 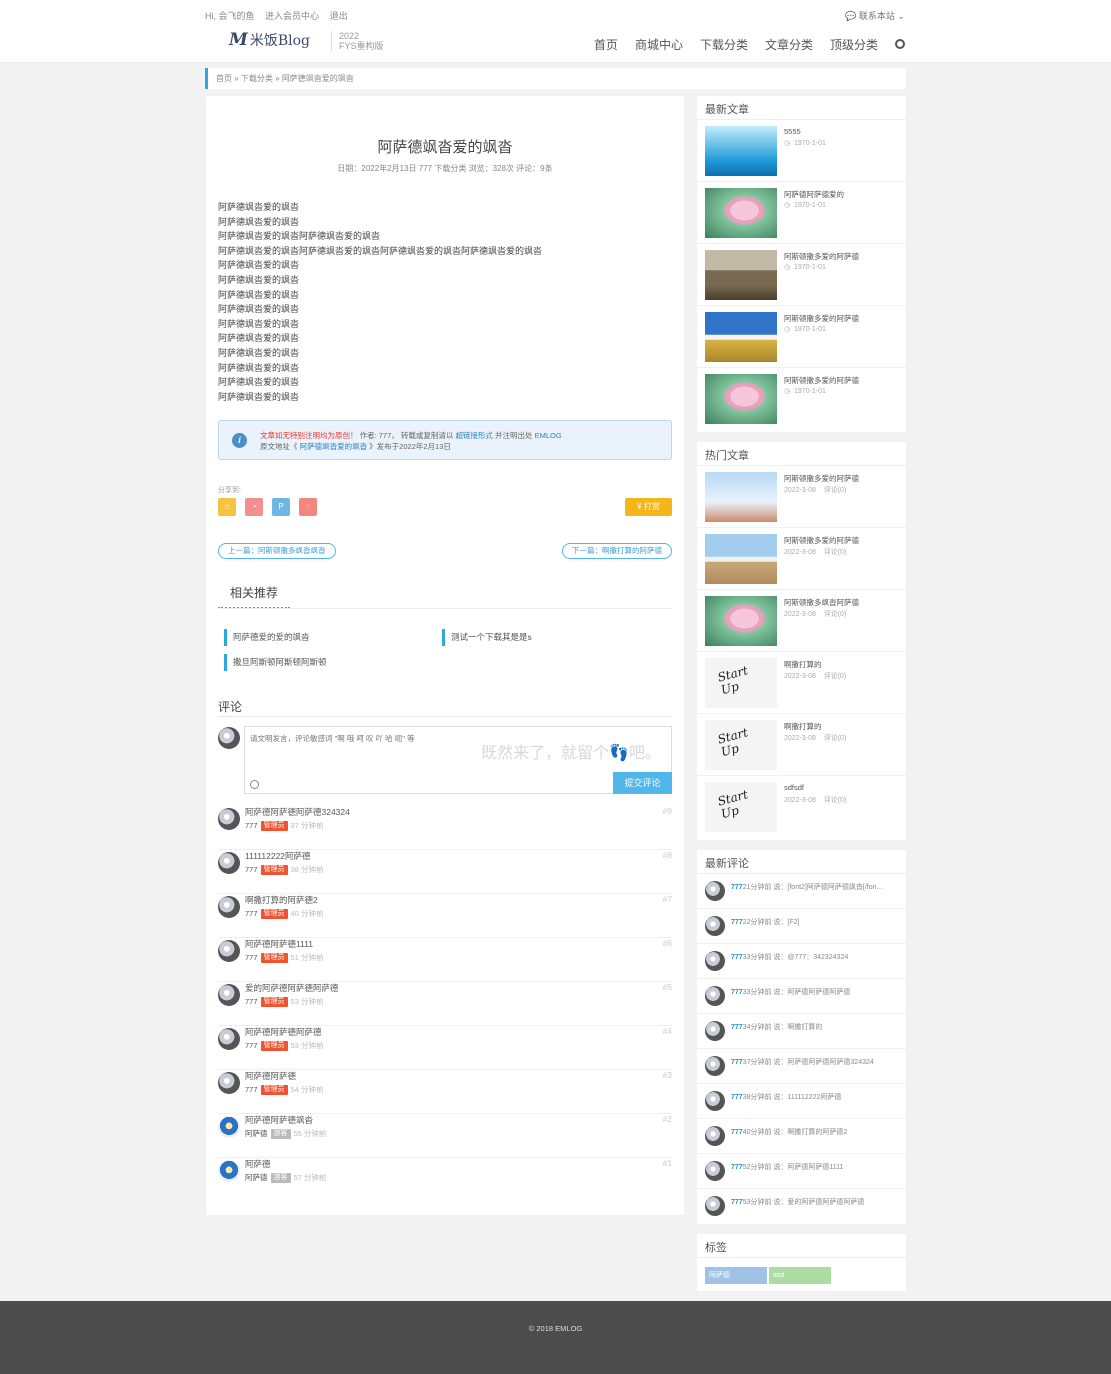 What do you see at coordinates (801, 807) in the screenshot?
I see `hot-post-item: sdfsdf 2022-3-08 评论(0)` at bounding box center [801, 807].